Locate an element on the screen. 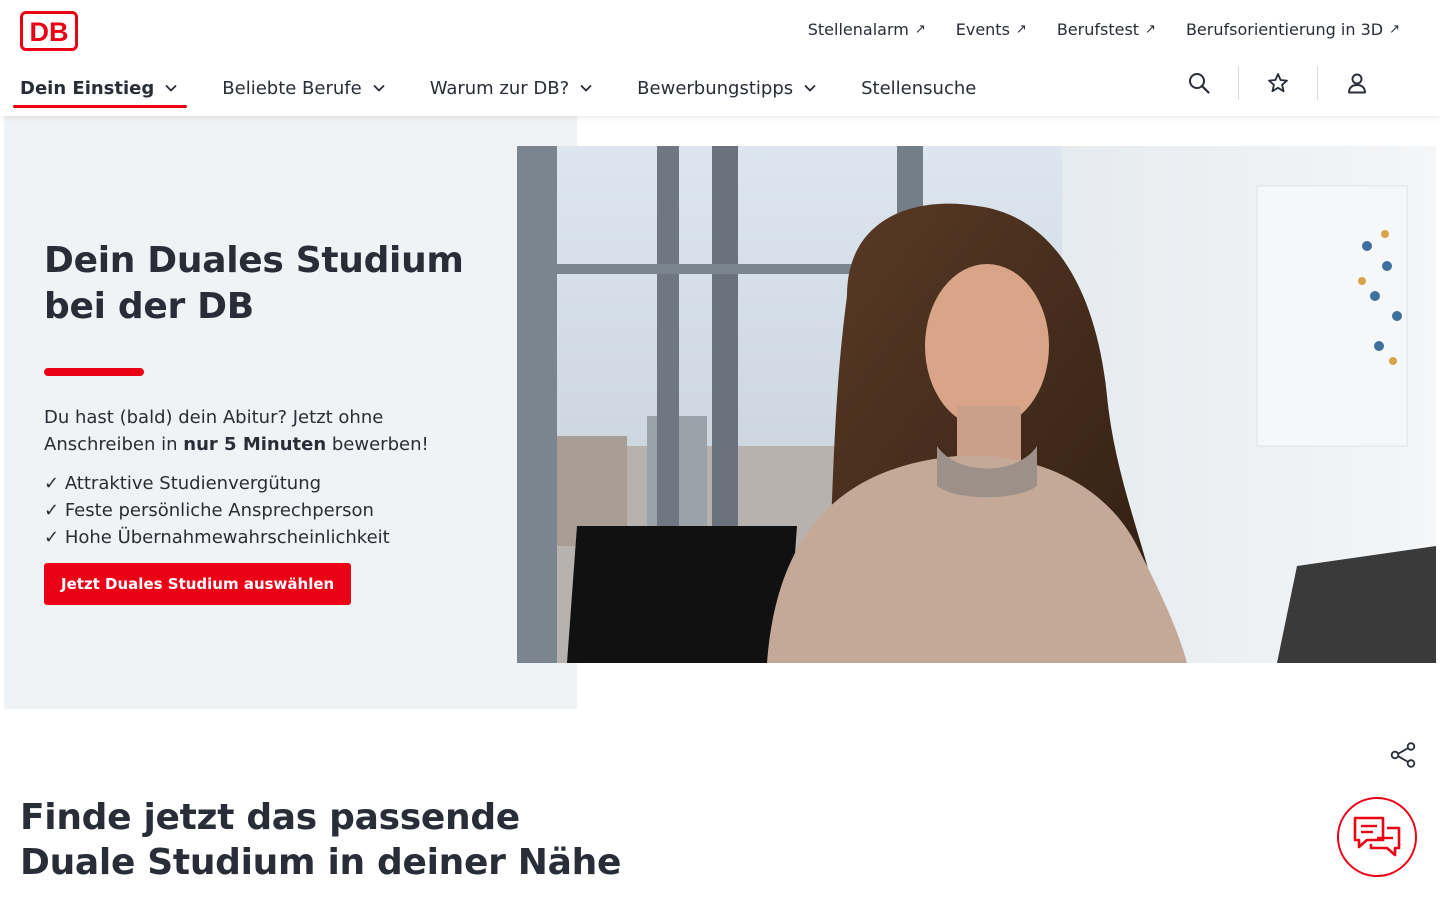 The width and height of the screenshot is (1440, 900). share-icon is located at coordinates (1403, 755).